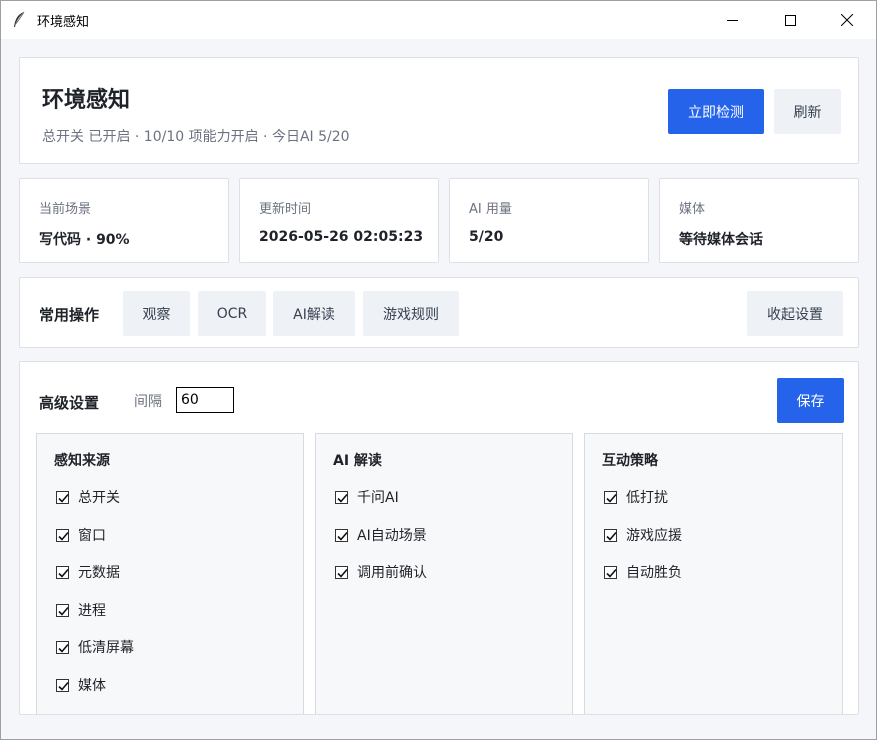 The height and width of the screenshot is (740, 877). I want to click on interval-input, so click(205, 400).